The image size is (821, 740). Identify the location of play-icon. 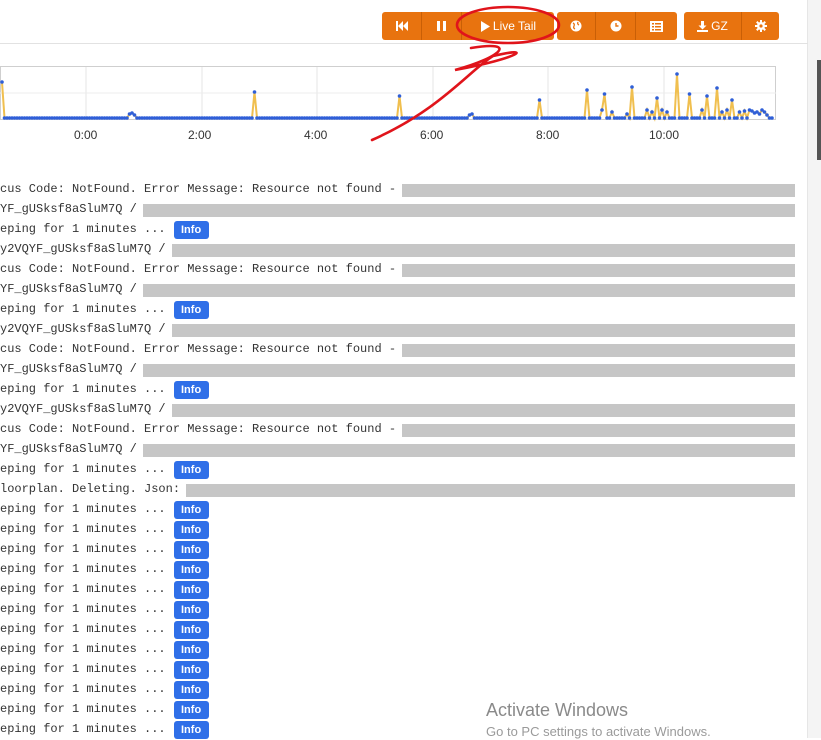
(485, 26).